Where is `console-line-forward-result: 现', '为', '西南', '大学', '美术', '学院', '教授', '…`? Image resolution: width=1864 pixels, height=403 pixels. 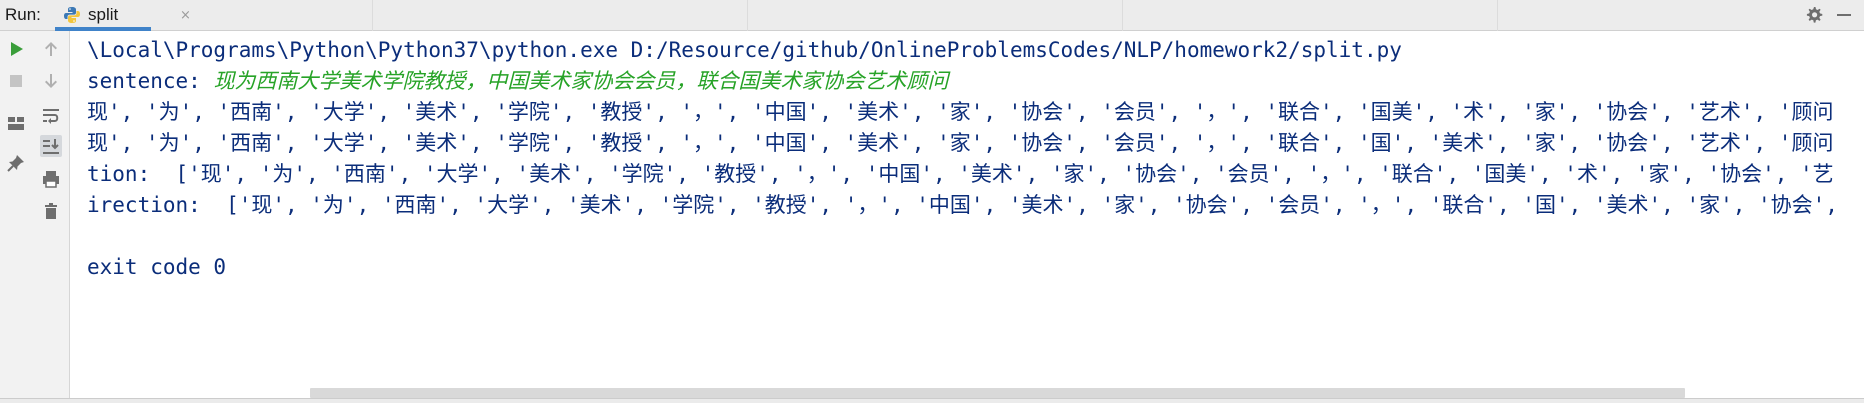
console-line-forward-result: 现', '为', '西南', '大学', '美术', '学院', '教授', '… is located at coordinates (960, 112).